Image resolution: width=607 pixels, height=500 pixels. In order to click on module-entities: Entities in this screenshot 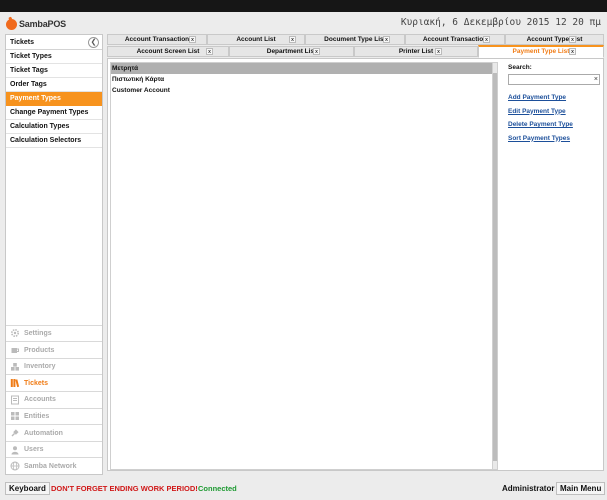, I will do `click(54, 416)`.